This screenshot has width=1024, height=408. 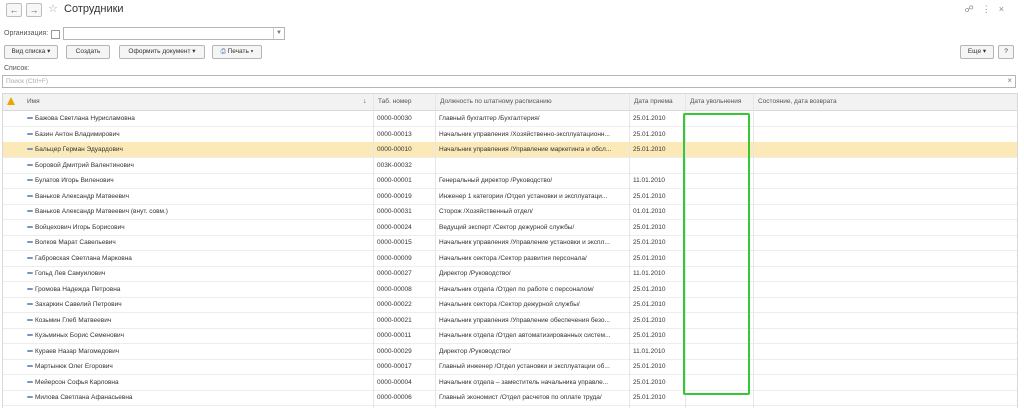 I want to click on cell-position: Генеральный директор /Руководство/, so click(x=496, y=180).